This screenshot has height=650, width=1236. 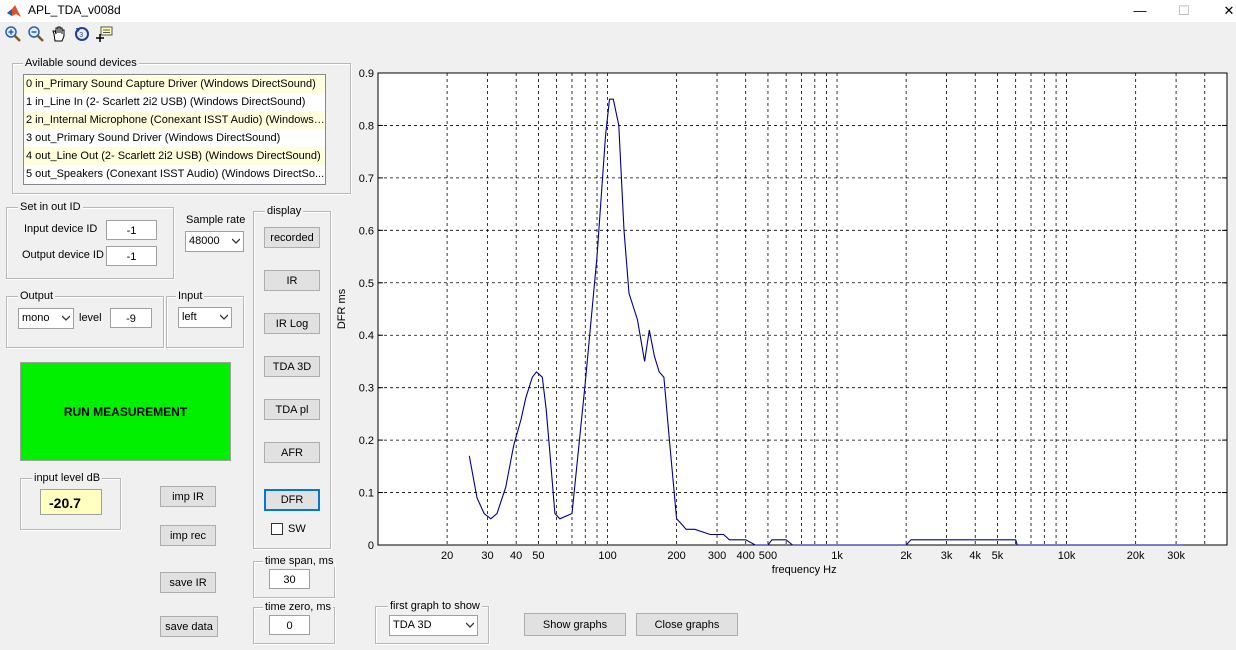 What do you see at coordinates (105, 34) in the screenshot?
I see `data-cursor-icon` at bounding box center [105, 34].